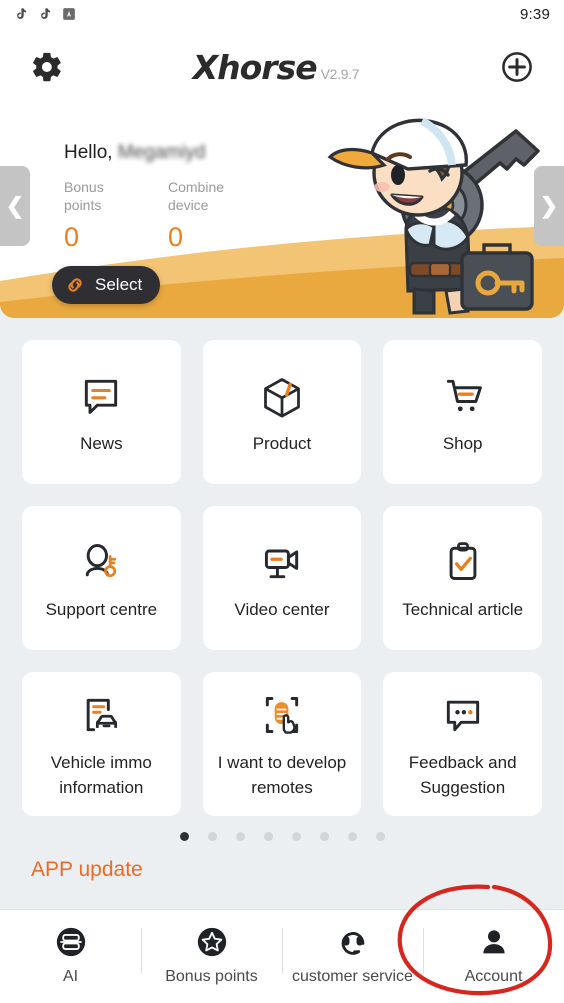  I want to click on bottom-navigation: AI Bonus points customer service Account, so click(282, 956).